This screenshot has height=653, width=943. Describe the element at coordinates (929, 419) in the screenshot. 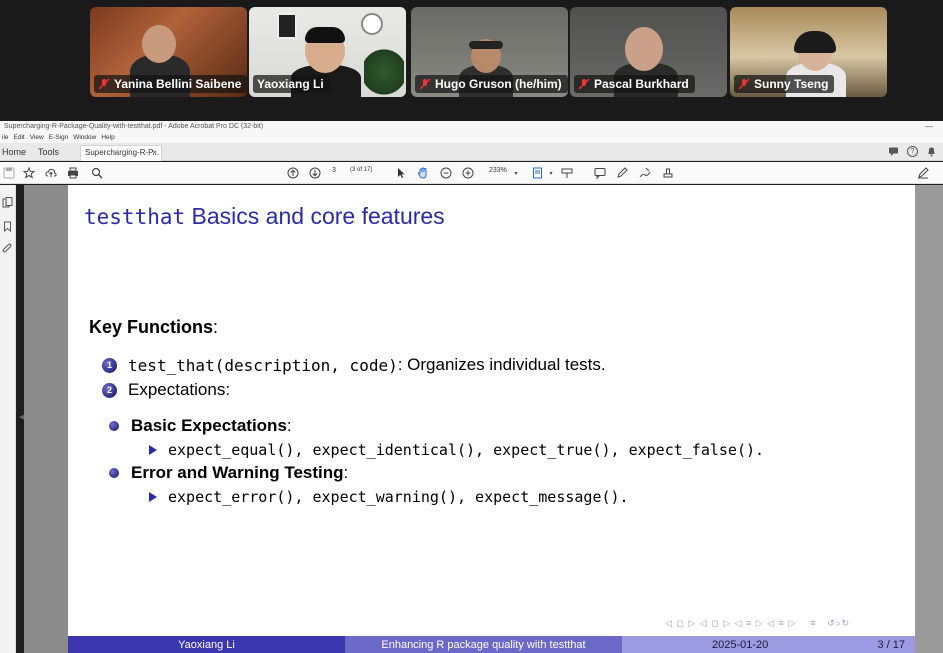

I see `viewer-gutter` at that location.